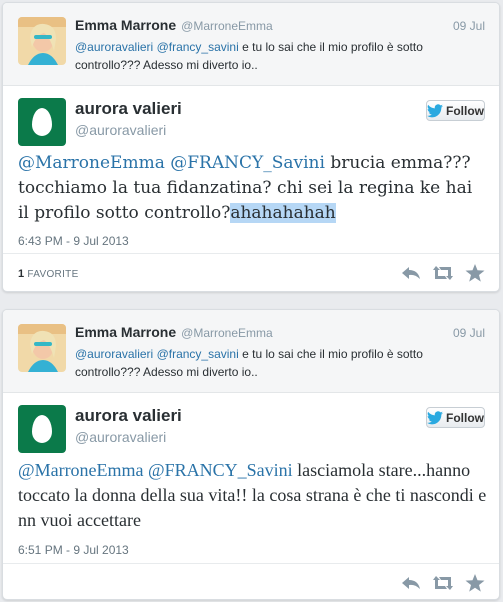  I want to click on tweet-timestamp: 6:43 PM - 9 Jul 2013, so click(73, 241).